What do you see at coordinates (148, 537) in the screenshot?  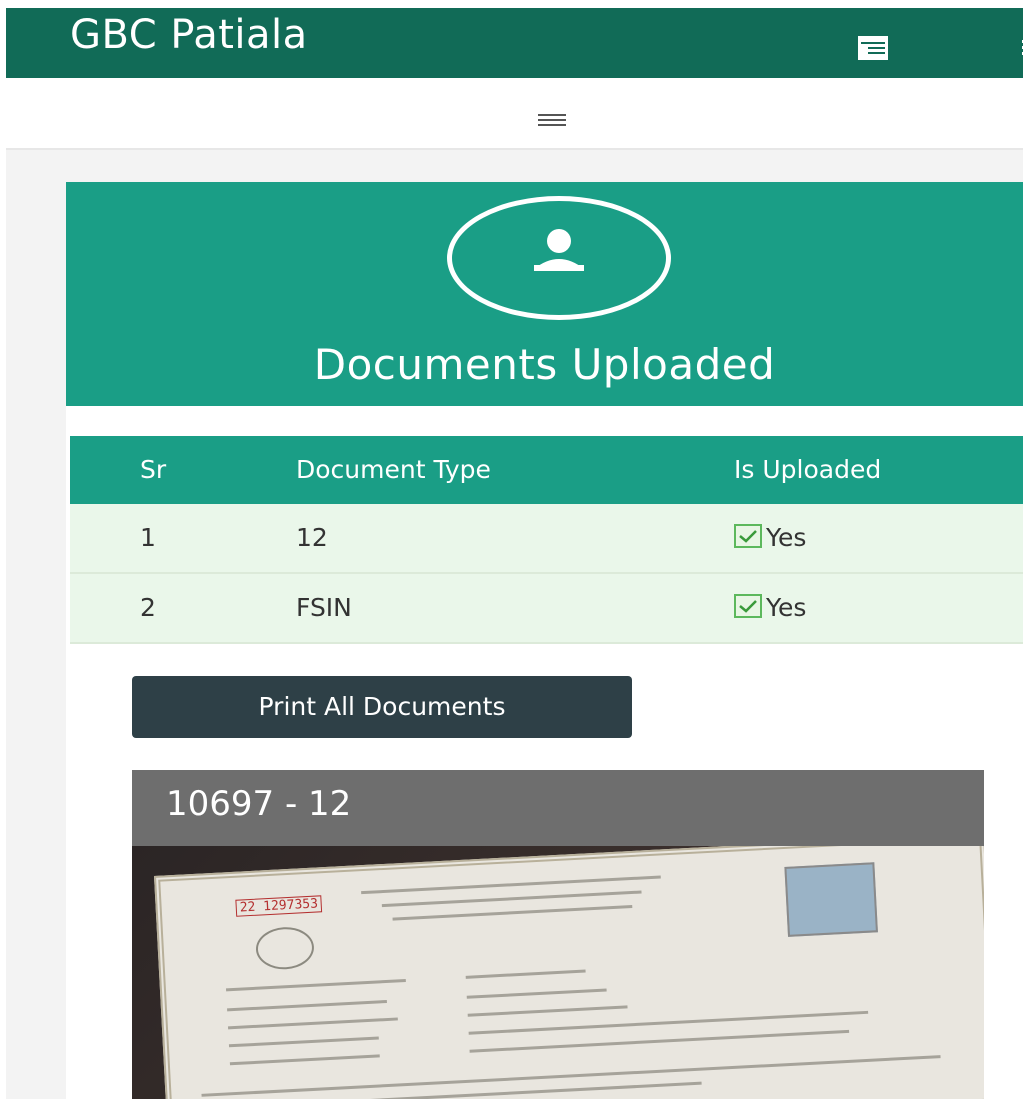 I see `row-sr: 1` at bounding box center [148, 537].